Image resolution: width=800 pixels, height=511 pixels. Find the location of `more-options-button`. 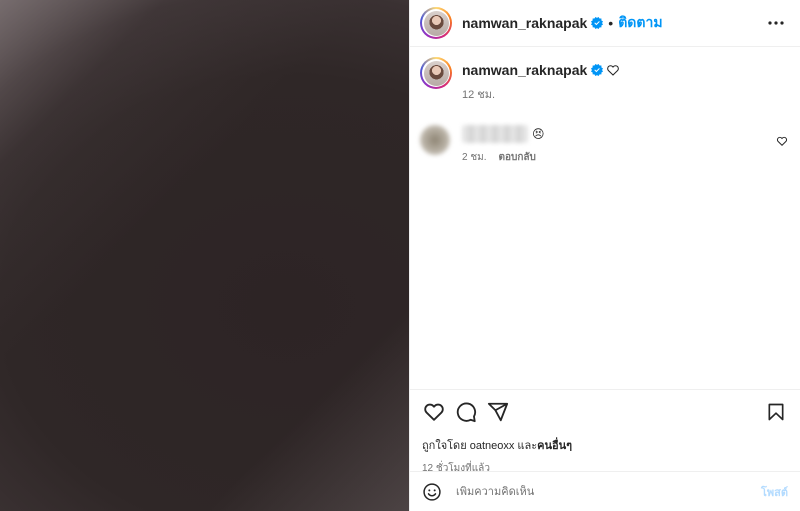

more-options-button is located at coordinates (776, 23).